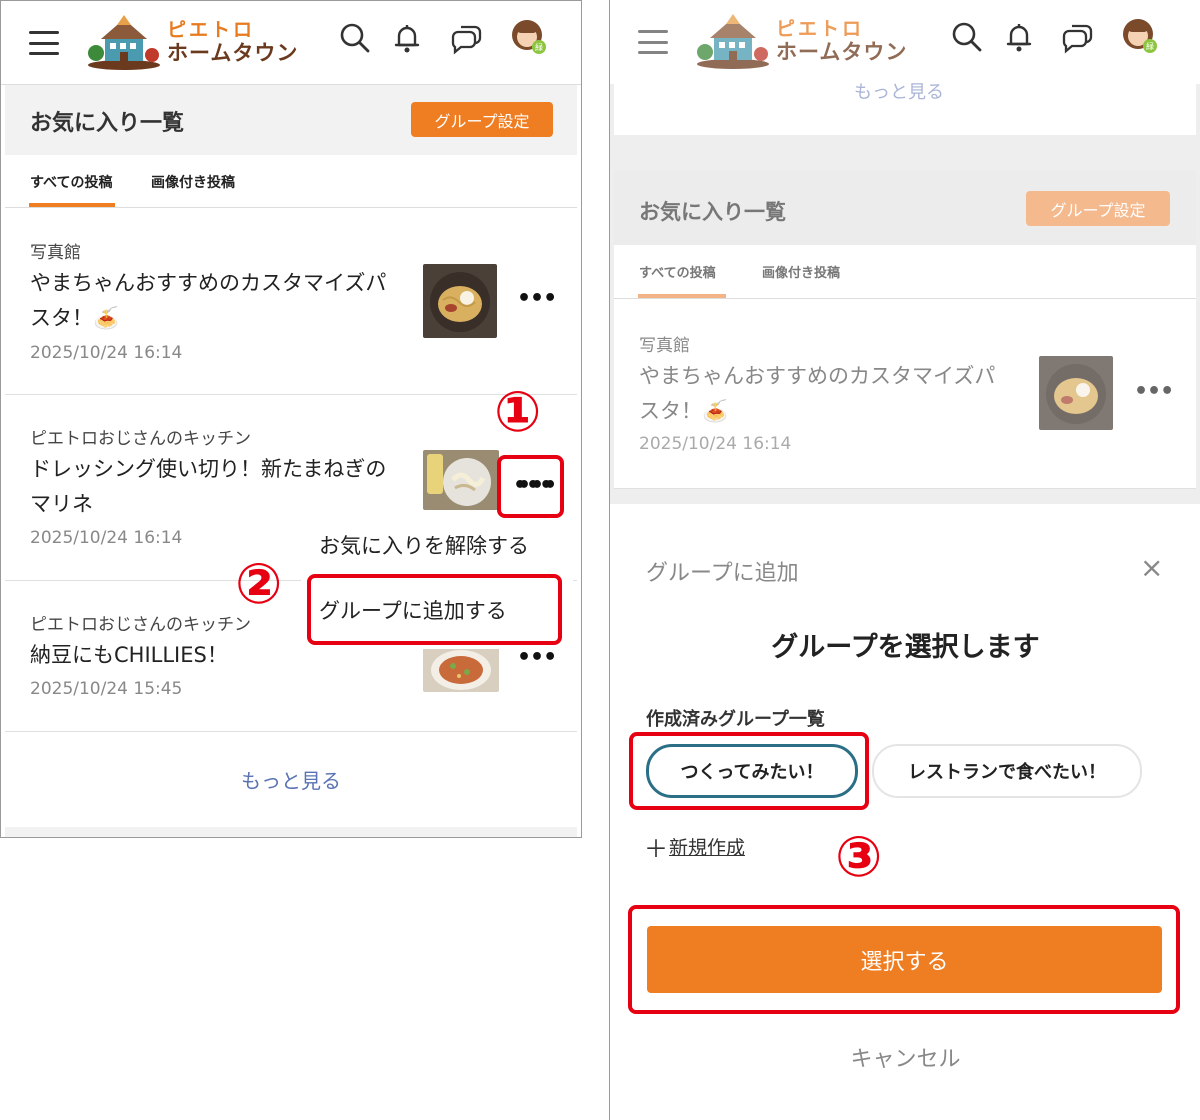 This screenshot has height=1120, width=1200. What do you see at coordinates (424, 545) in the screenshot?
I see `remove-favorite-option: お気に入りを解除する` at bounding box center [424, 545].